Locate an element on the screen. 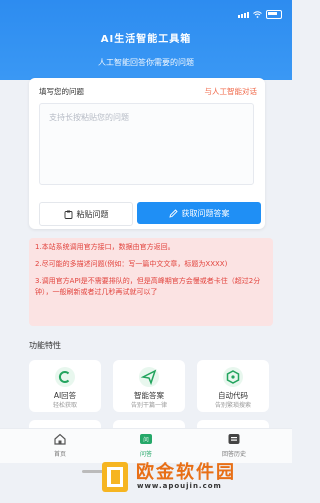  feature-auto-code: 自动代码 告别繁琐搜索 is located at coordinates (233, 386).